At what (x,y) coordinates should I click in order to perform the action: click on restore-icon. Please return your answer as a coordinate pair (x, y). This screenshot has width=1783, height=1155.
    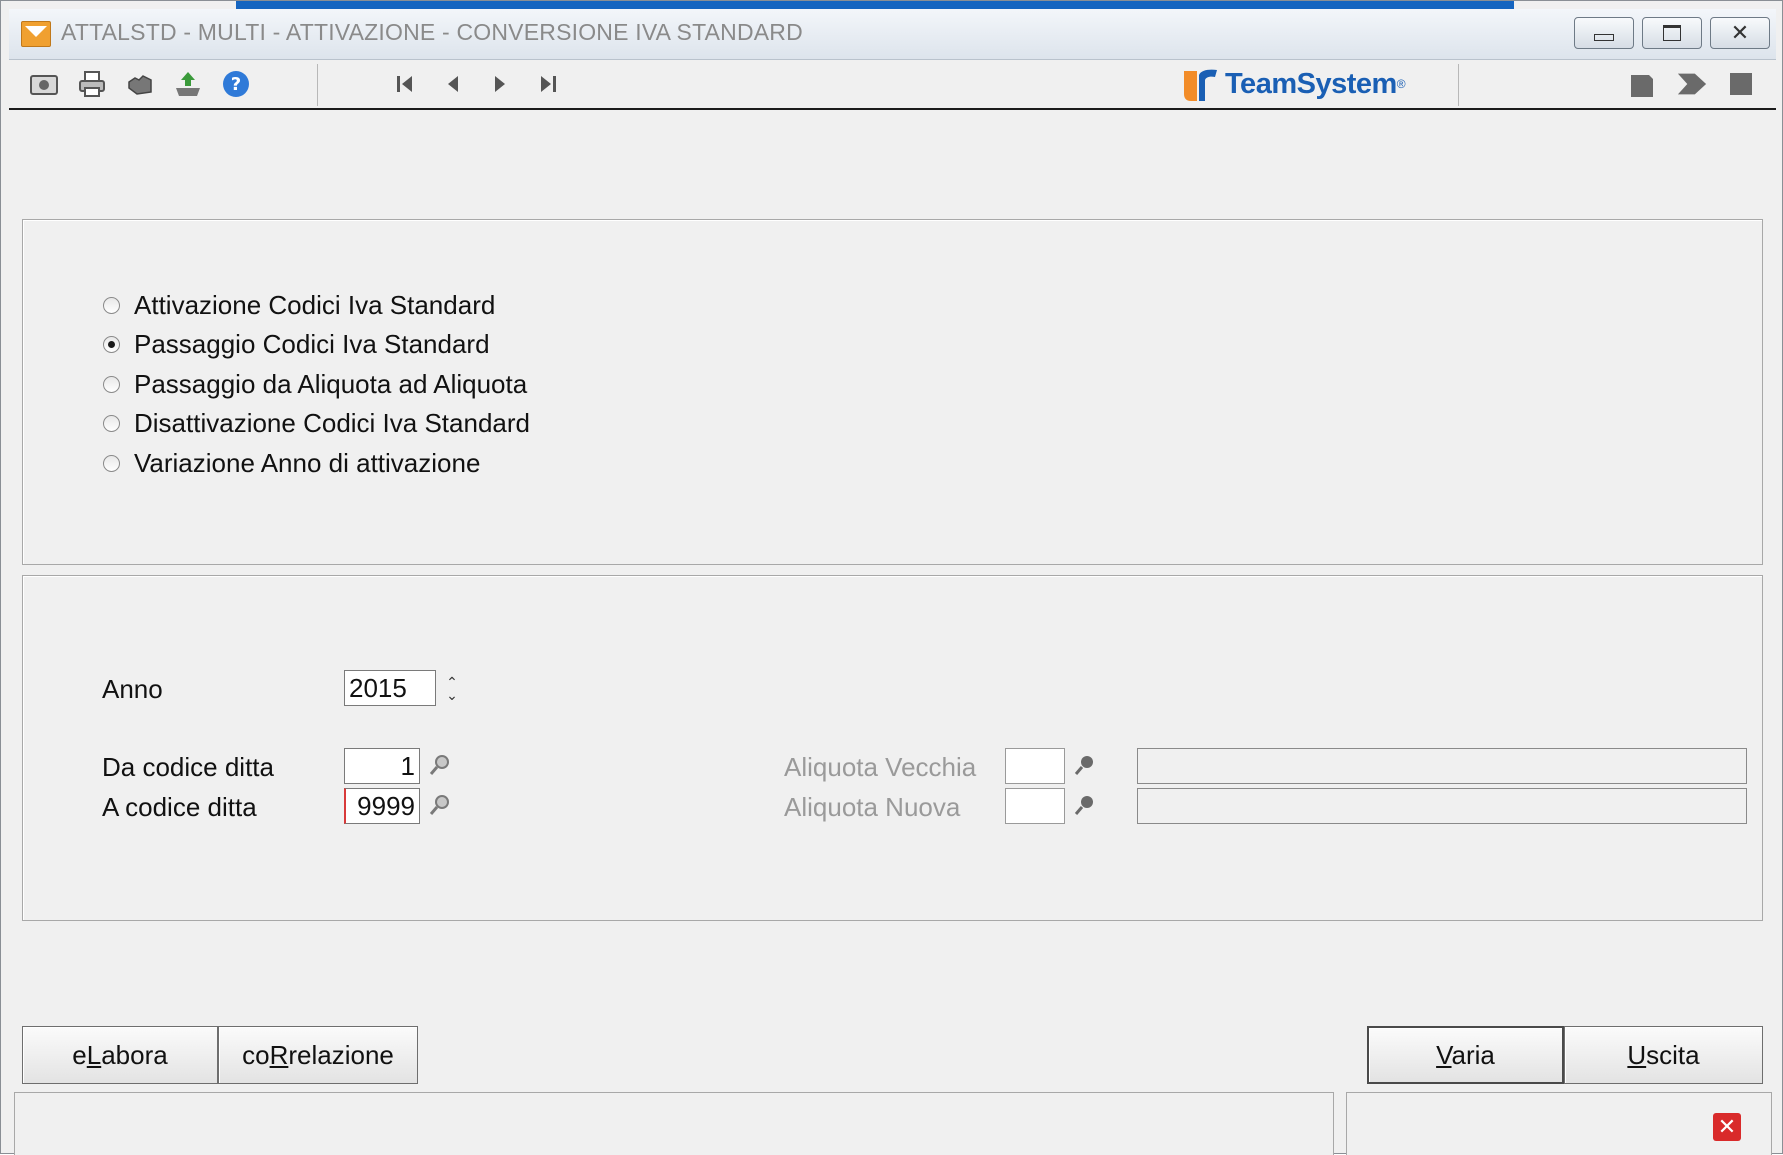
    Looking at the image, I should click on (1672, 33).